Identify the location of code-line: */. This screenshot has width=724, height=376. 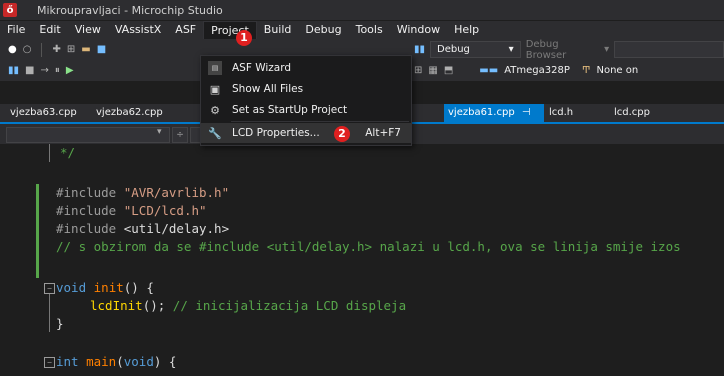
(67, 153).